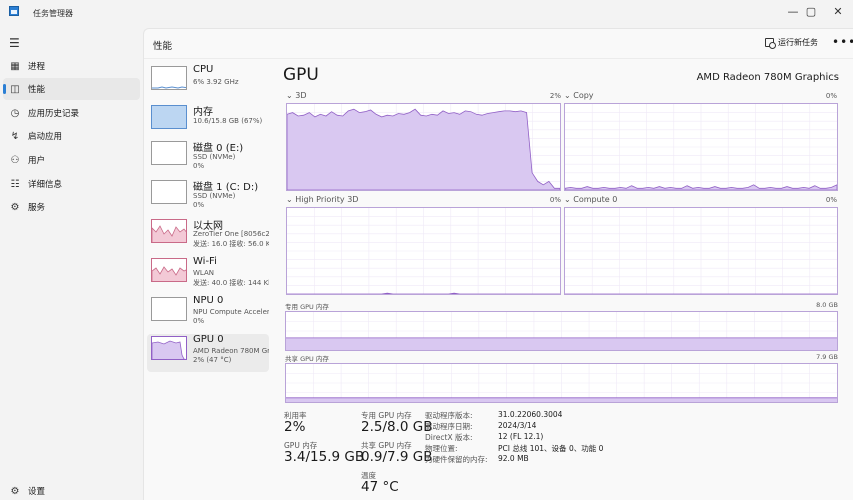 This screenshot has width=853, height=500. I want to click on sidebar-item-details: ☷ 详细信息, so click(71, 184).